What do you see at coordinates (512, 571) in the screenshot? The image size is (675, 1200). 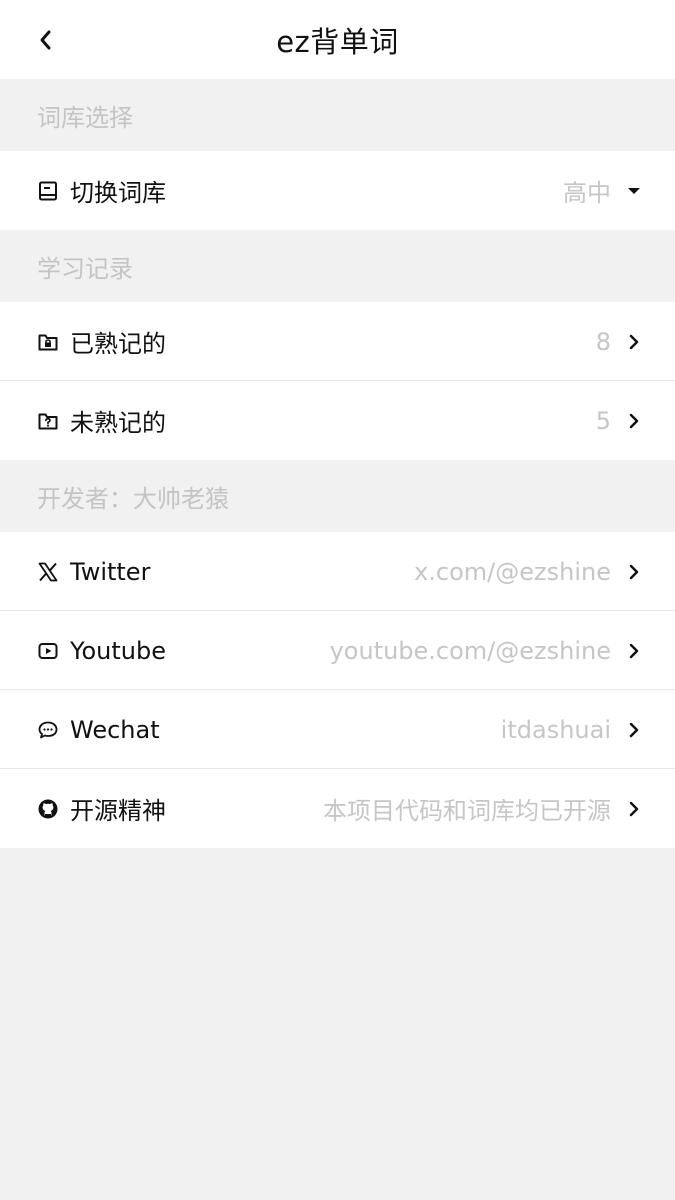 I see `twitter-handle: x.com/@ezshine` at bounding box center [512, 571].